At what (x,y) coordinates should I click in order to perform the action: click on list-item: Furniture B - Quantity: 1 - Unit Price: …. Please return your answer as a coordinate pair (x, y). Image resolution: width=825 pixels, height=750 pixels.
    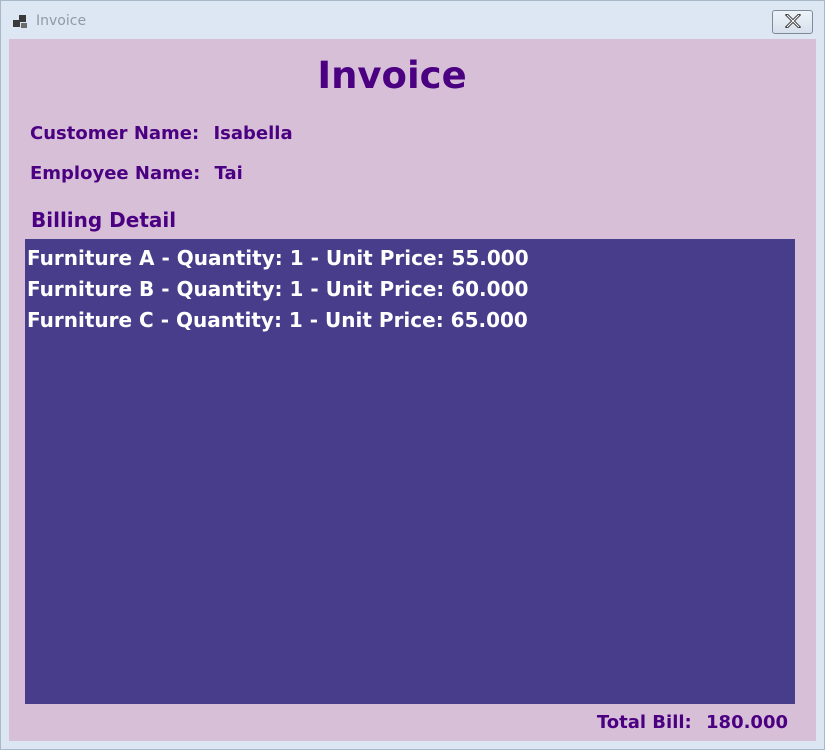
    Looking at the image, I should click on (410, 289).